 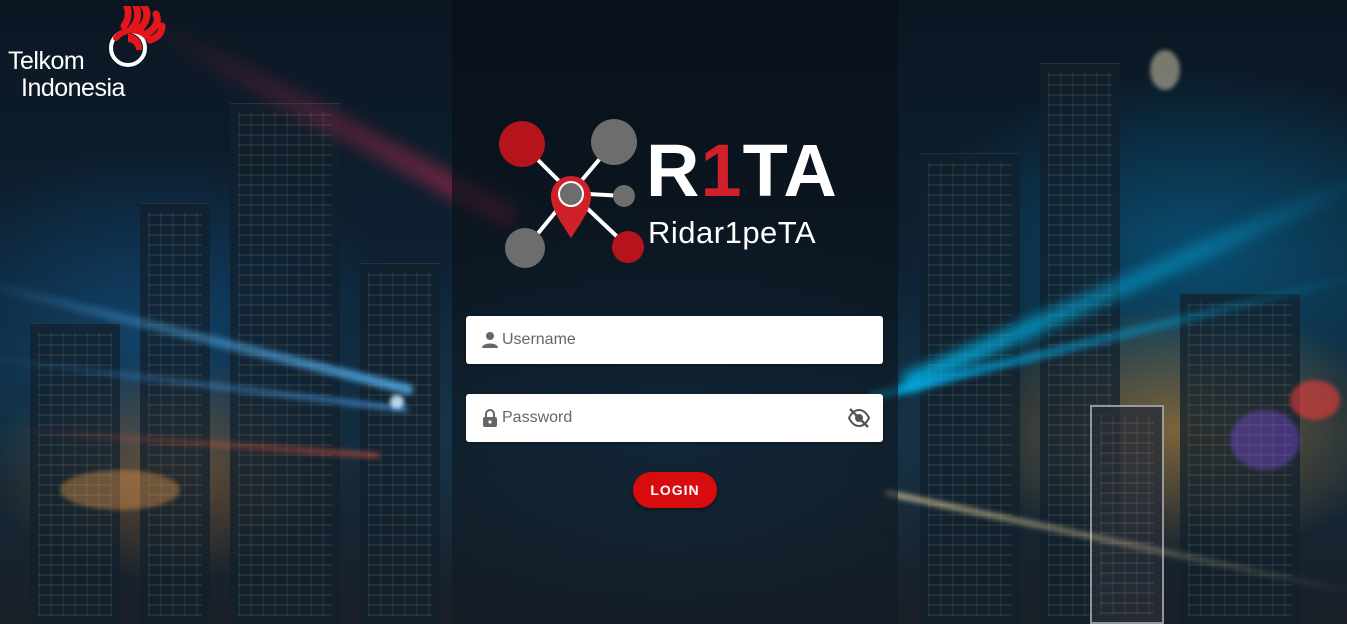 I want to click on username-input, so click(x=672, y=340).